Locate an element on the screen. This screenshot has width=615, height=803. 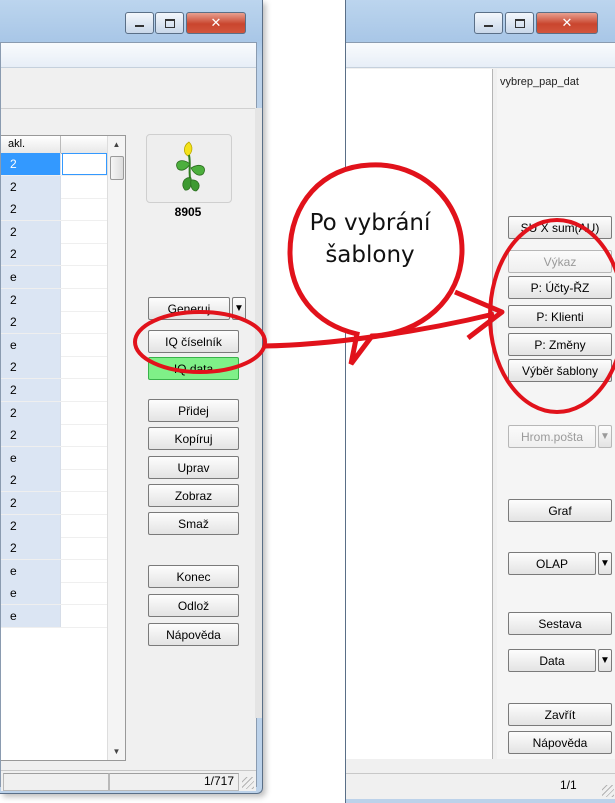
generuj-dropdown-button: ▼ is located at coordinates (239, 308).